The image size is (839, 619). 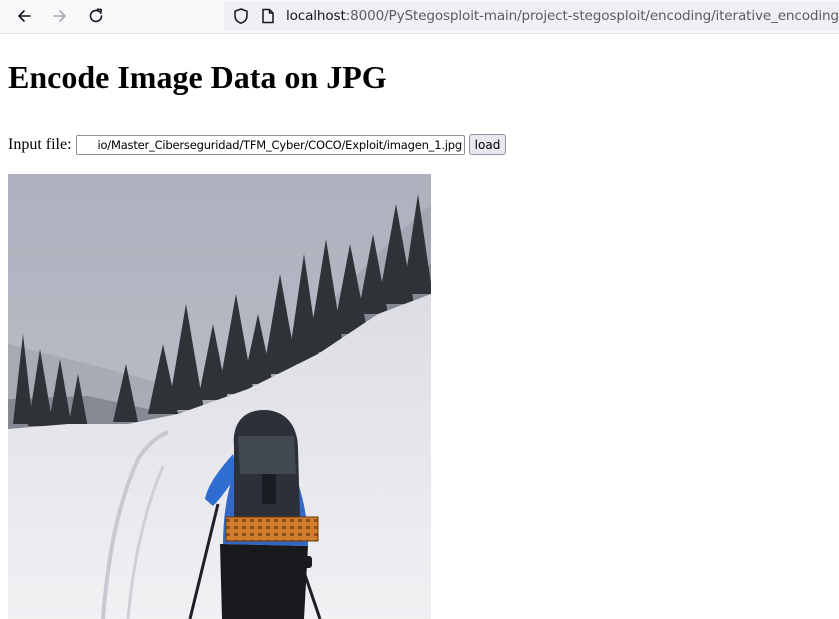 I want to click on back-arrow-icon, so click(x=24, y=16).